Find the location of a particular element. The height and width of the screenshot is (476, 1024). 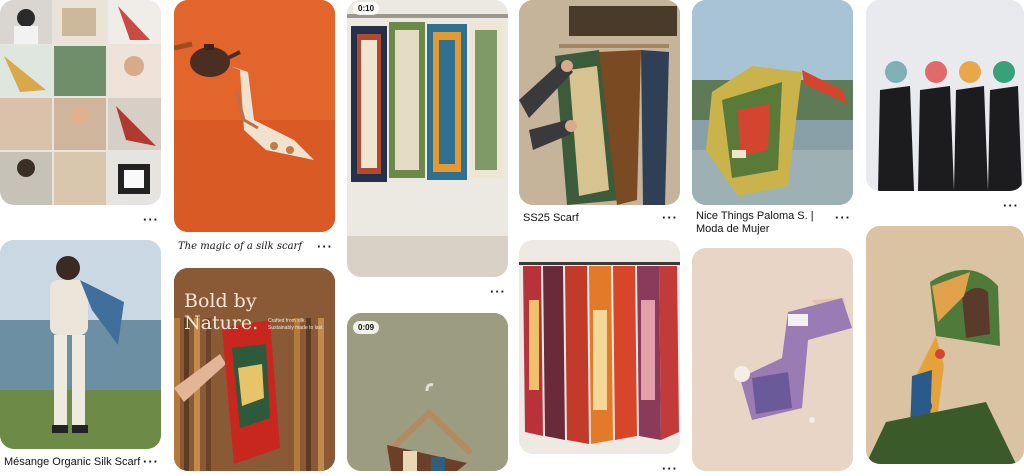

teapot-image is located at coordinates (254, 116).